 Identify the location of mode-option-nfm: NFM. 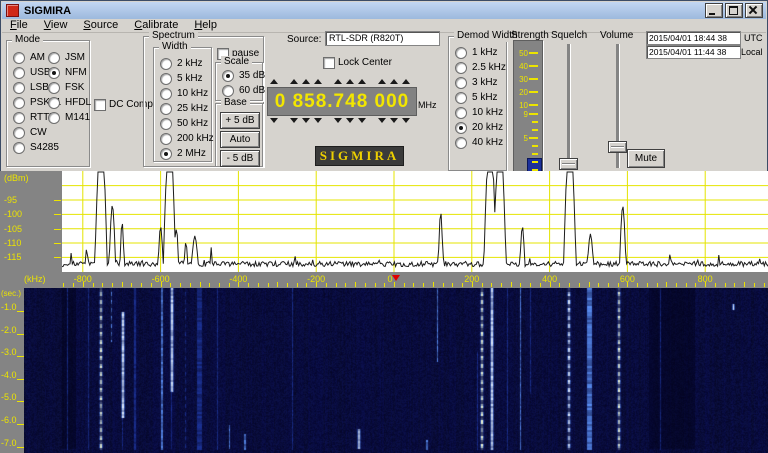
(69, 72).